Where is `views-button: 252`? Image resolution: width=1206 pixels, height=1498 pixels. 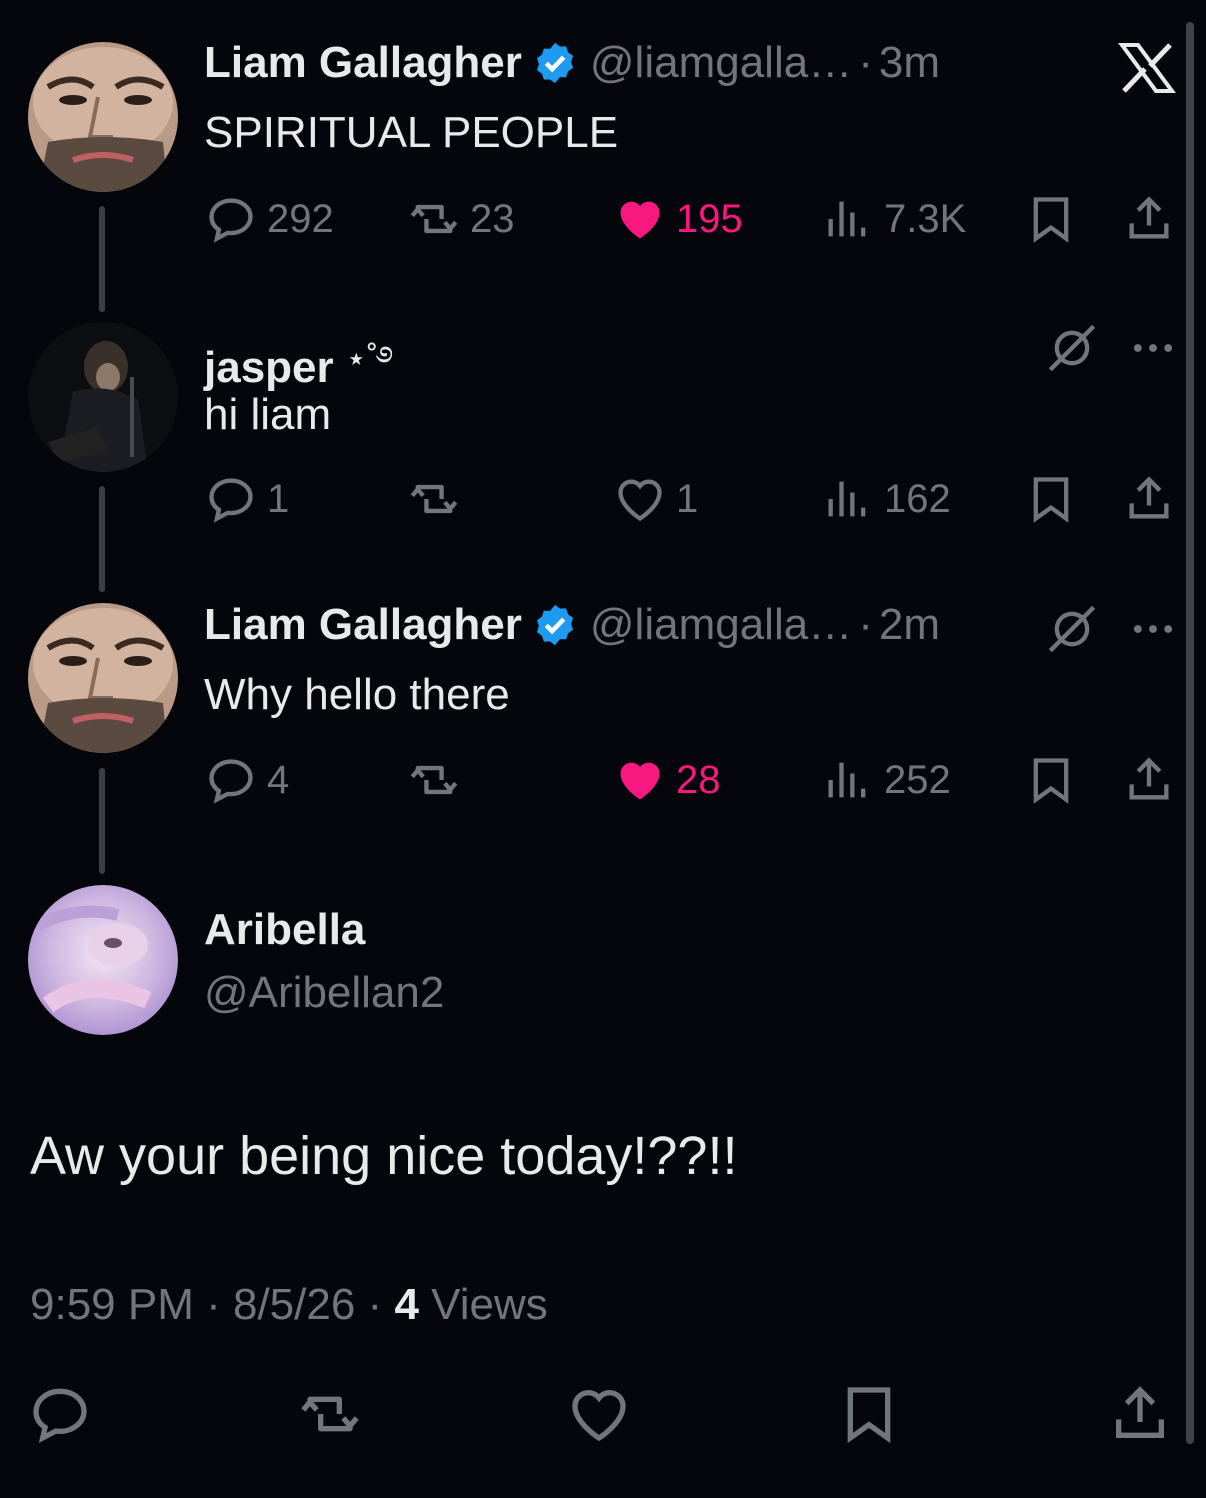 views-button: 252 is located at coordinates (886, 780).